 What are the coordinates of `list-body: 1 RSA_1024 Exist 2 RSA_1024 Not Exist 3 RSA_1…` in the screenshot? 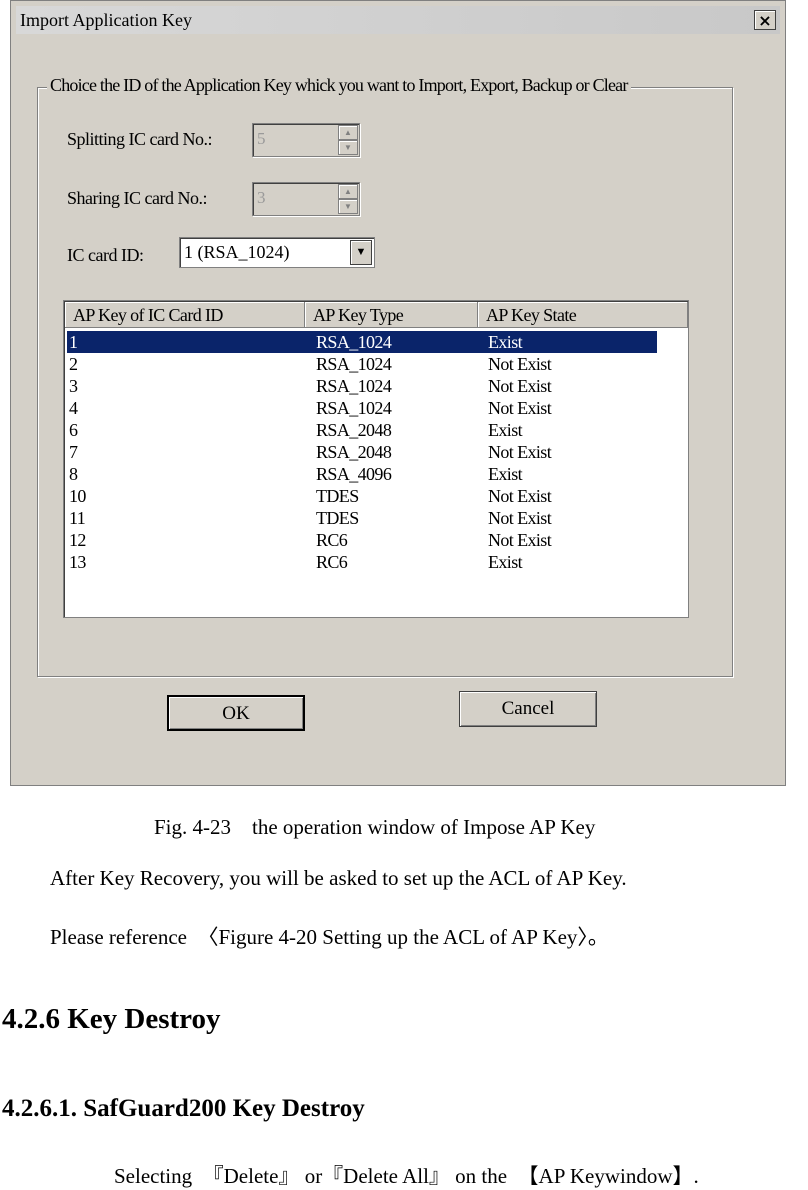 It's located at (362, 452).